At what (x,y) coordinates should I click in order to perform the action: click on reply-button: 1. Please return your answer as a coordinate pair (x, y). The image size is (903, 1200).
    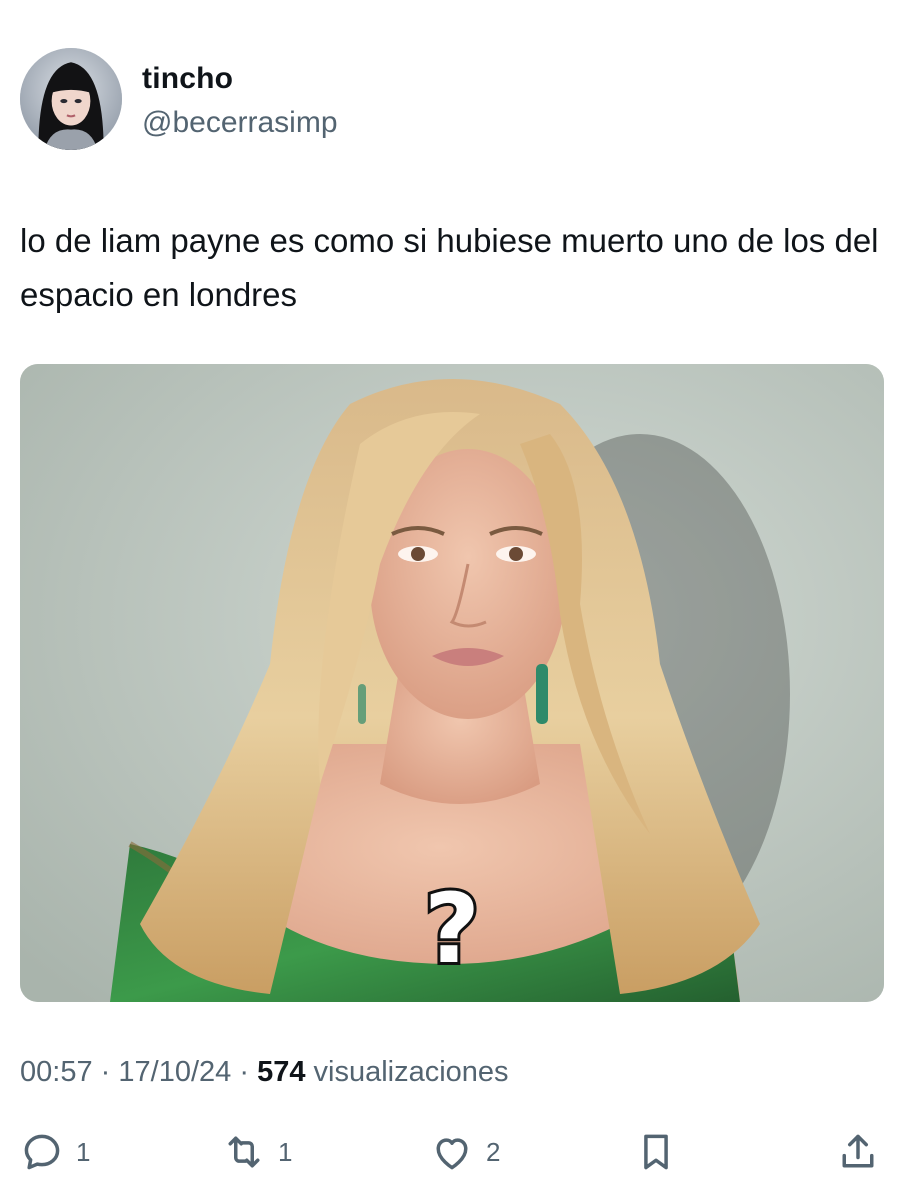
    Looking at the image, I should click on (55, 1152).